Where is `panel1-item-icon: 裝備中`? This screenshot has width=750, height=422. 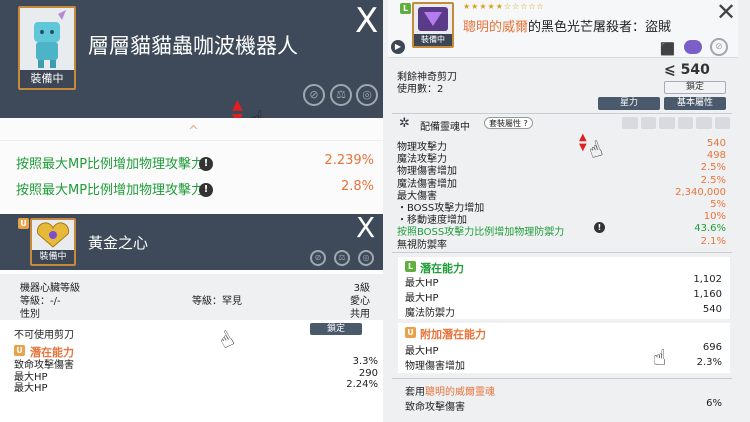
panel1-item-icon: 裝備中 is located at coordinates (47, 48).